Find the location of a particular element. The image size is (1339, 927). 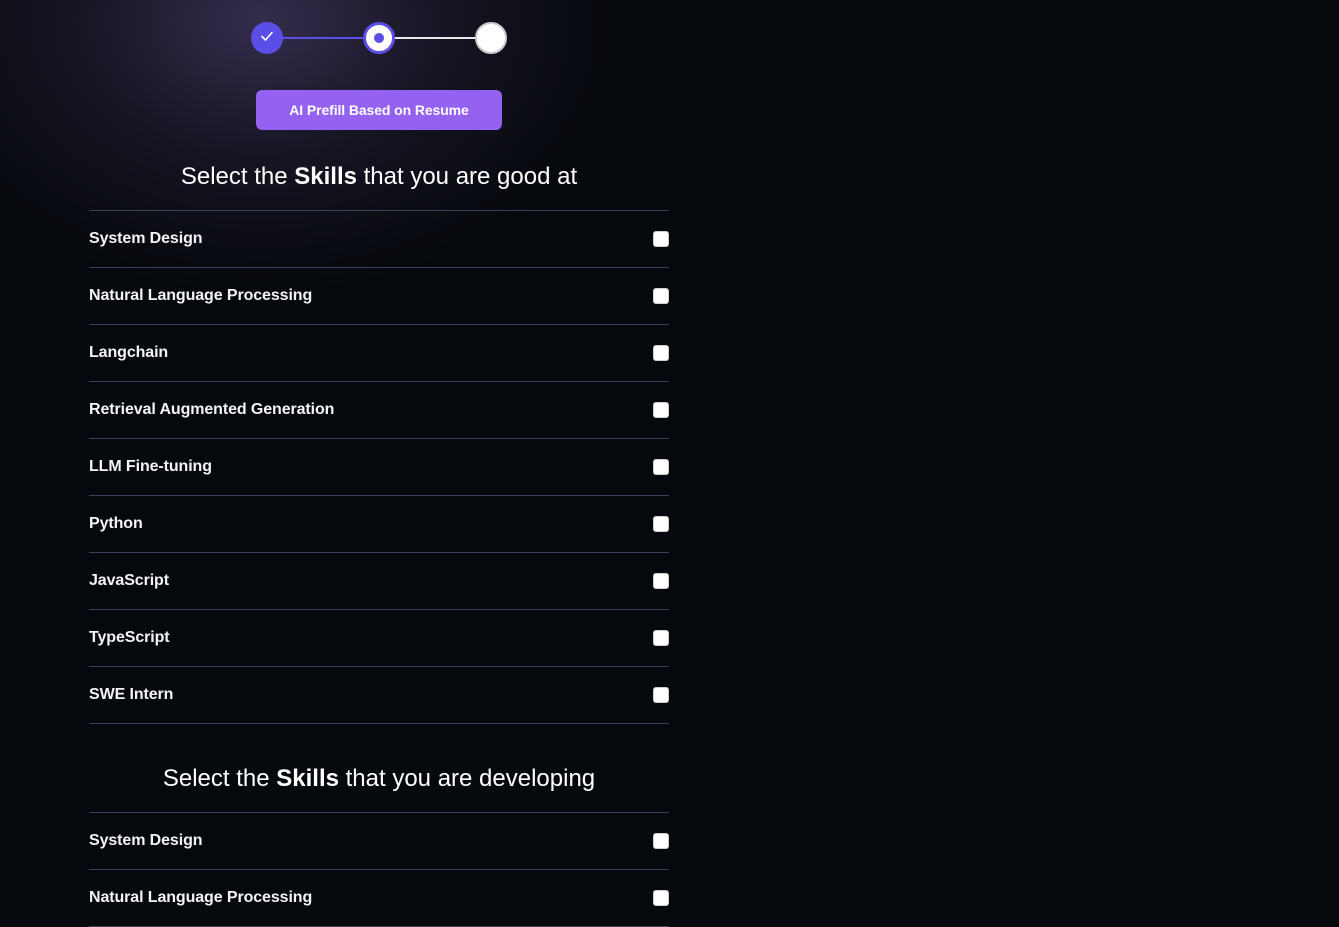

skill-row: JavaScript is located at coordinates (379, 581).